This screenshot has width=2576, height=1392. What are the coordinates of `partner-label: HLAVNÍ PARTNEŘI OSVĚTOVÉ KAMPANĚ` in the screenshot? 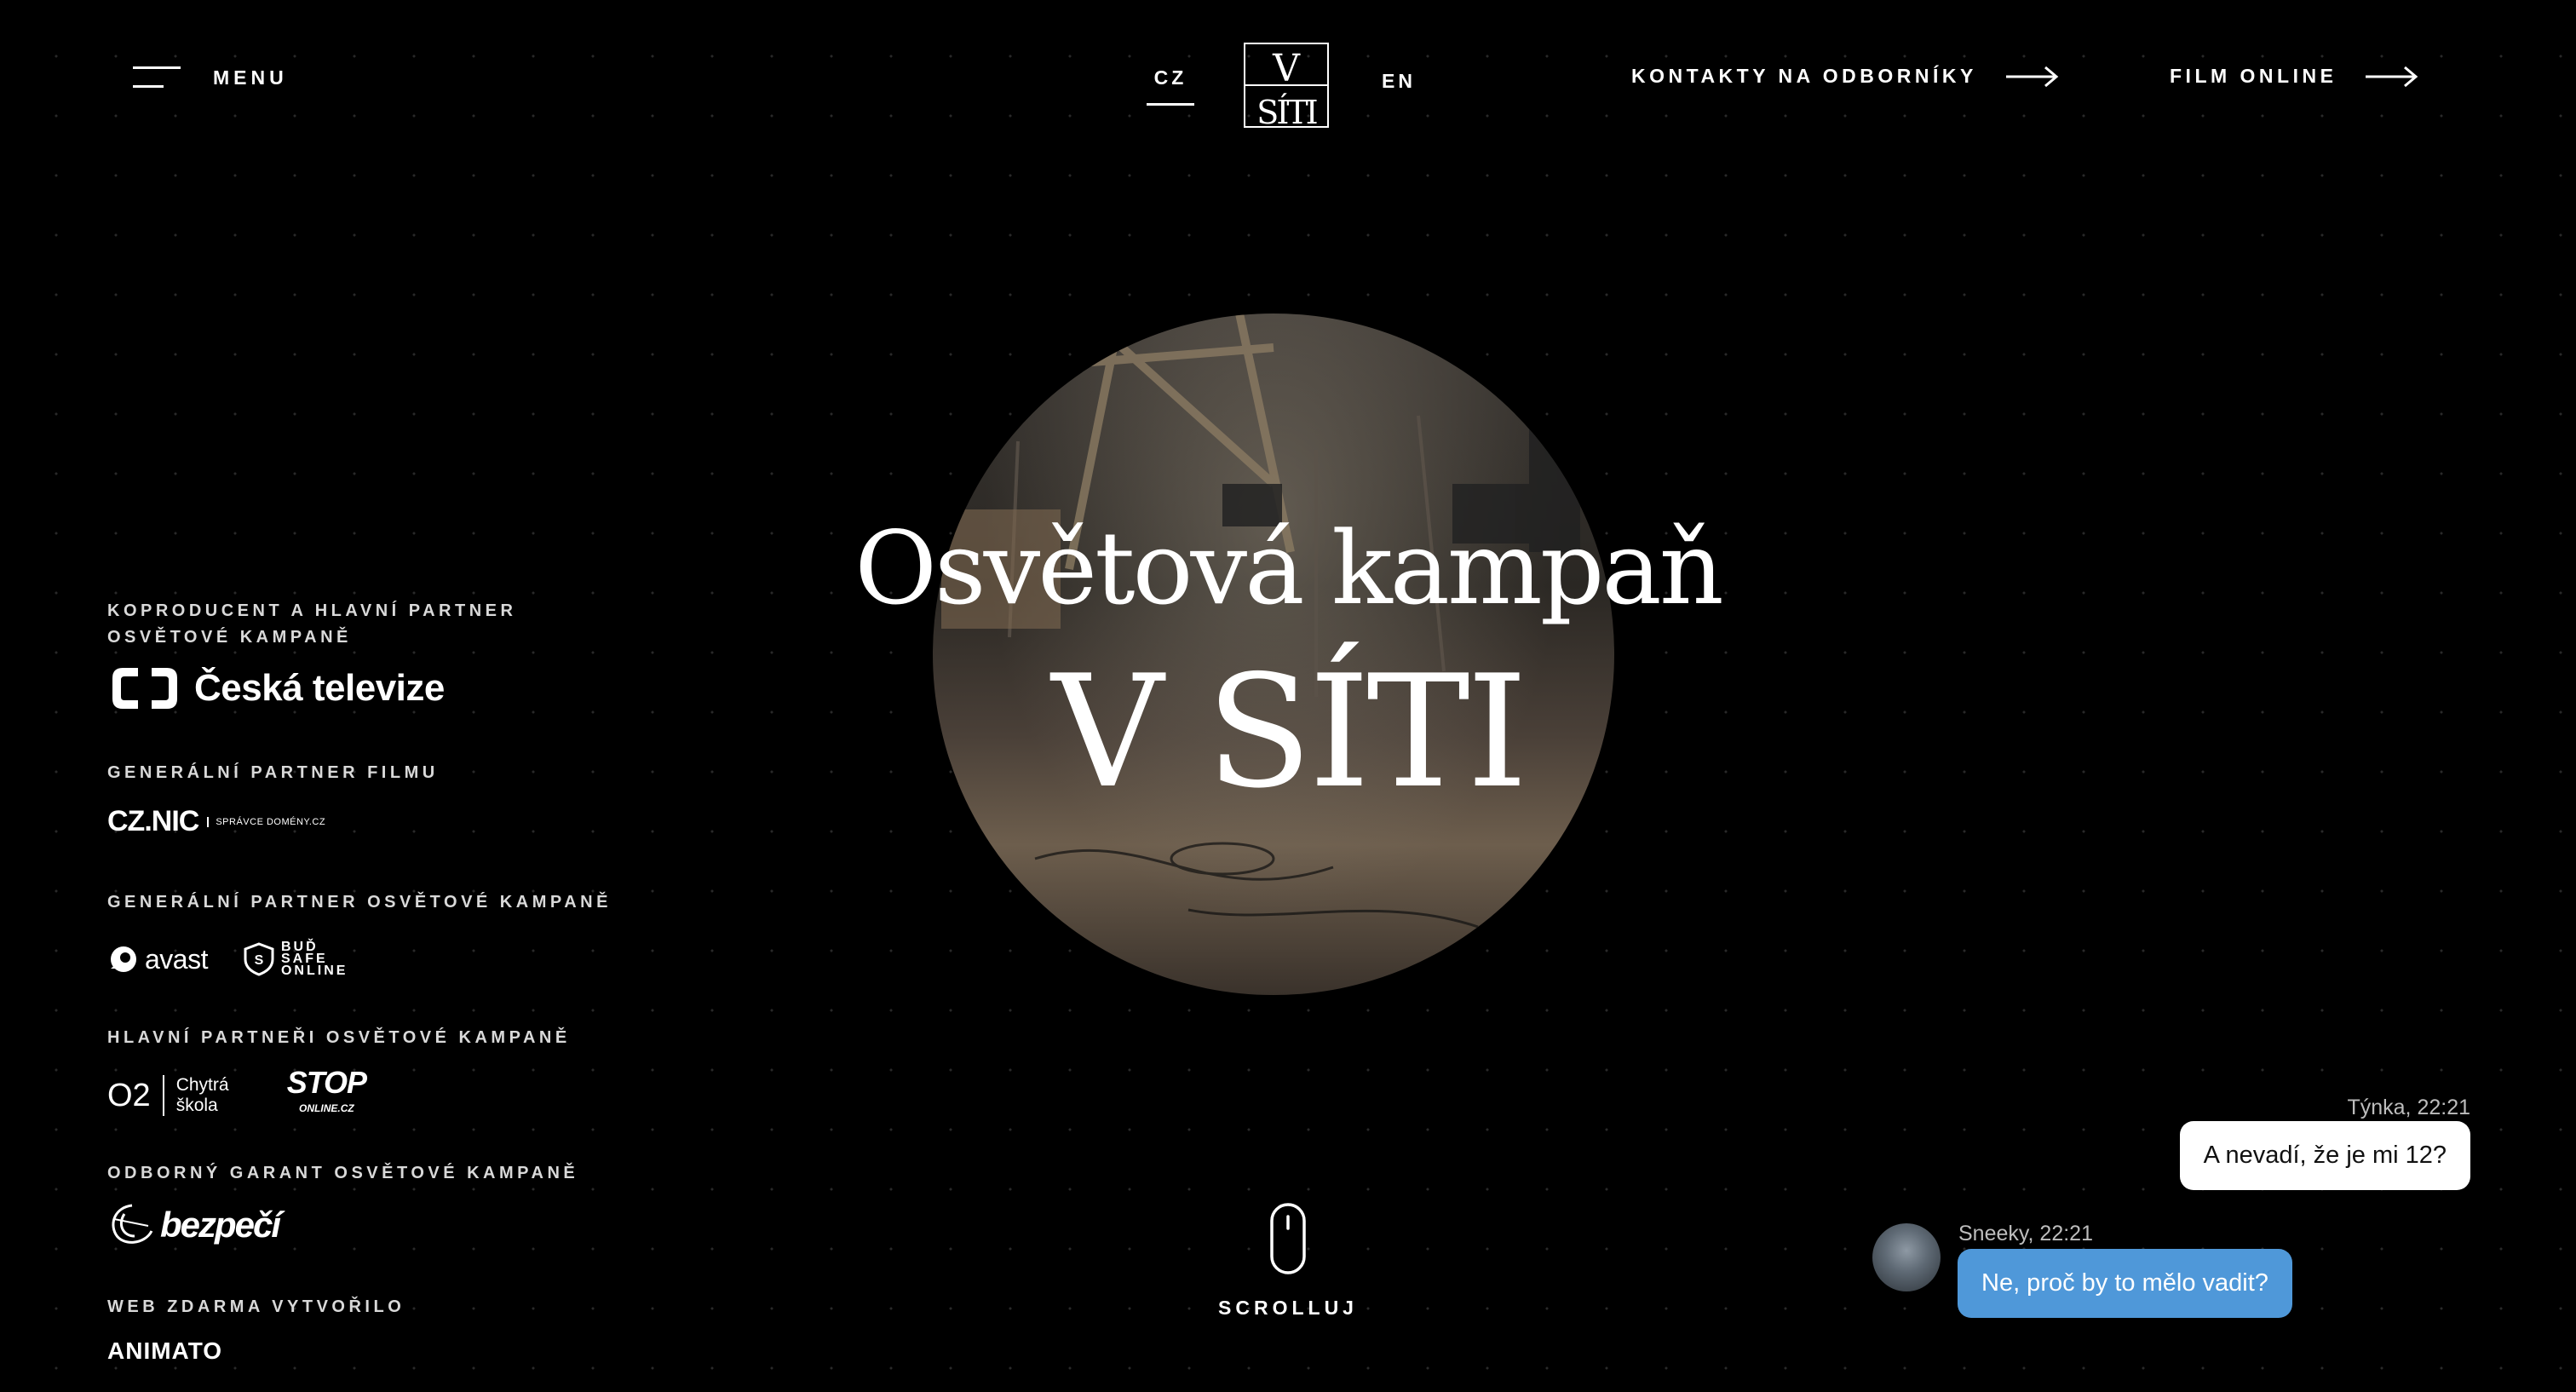 It's located at (339, 1037).